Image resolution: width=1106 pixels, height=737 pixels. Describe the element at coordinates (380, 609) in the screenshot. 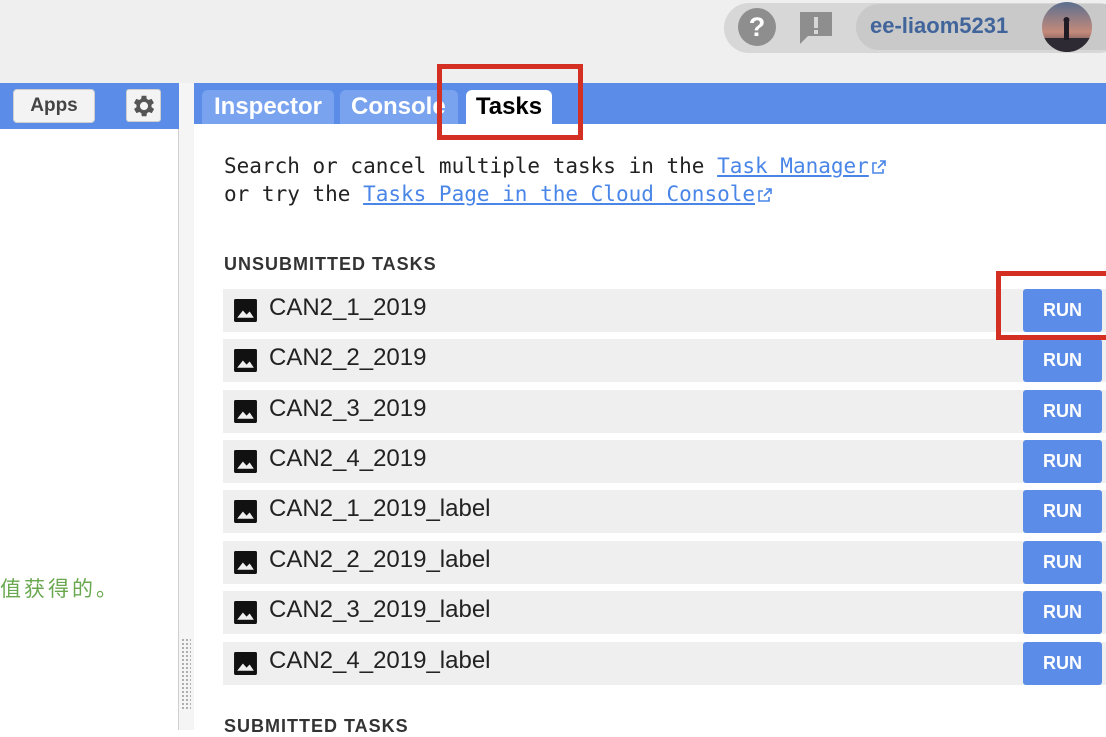

I see `task-name: CAN2_3_2019_label` at that location.